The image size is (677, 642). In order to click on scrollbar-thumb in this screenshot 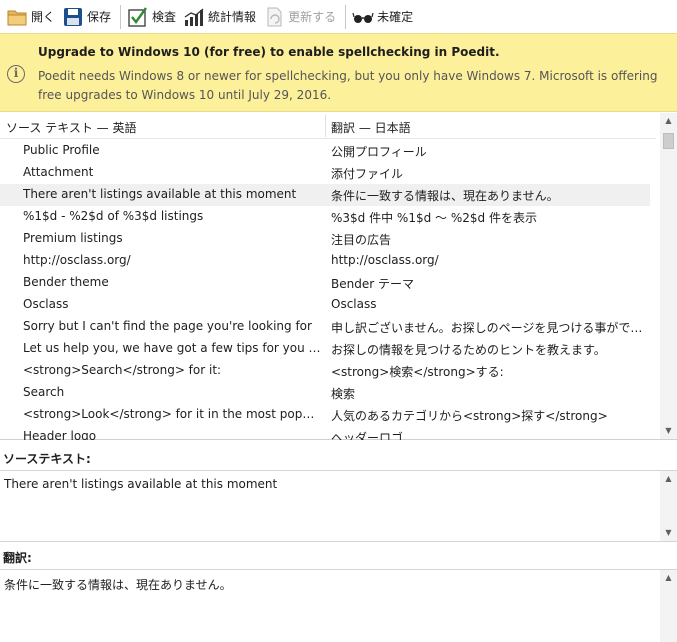, I will do `click(668, 141)`.